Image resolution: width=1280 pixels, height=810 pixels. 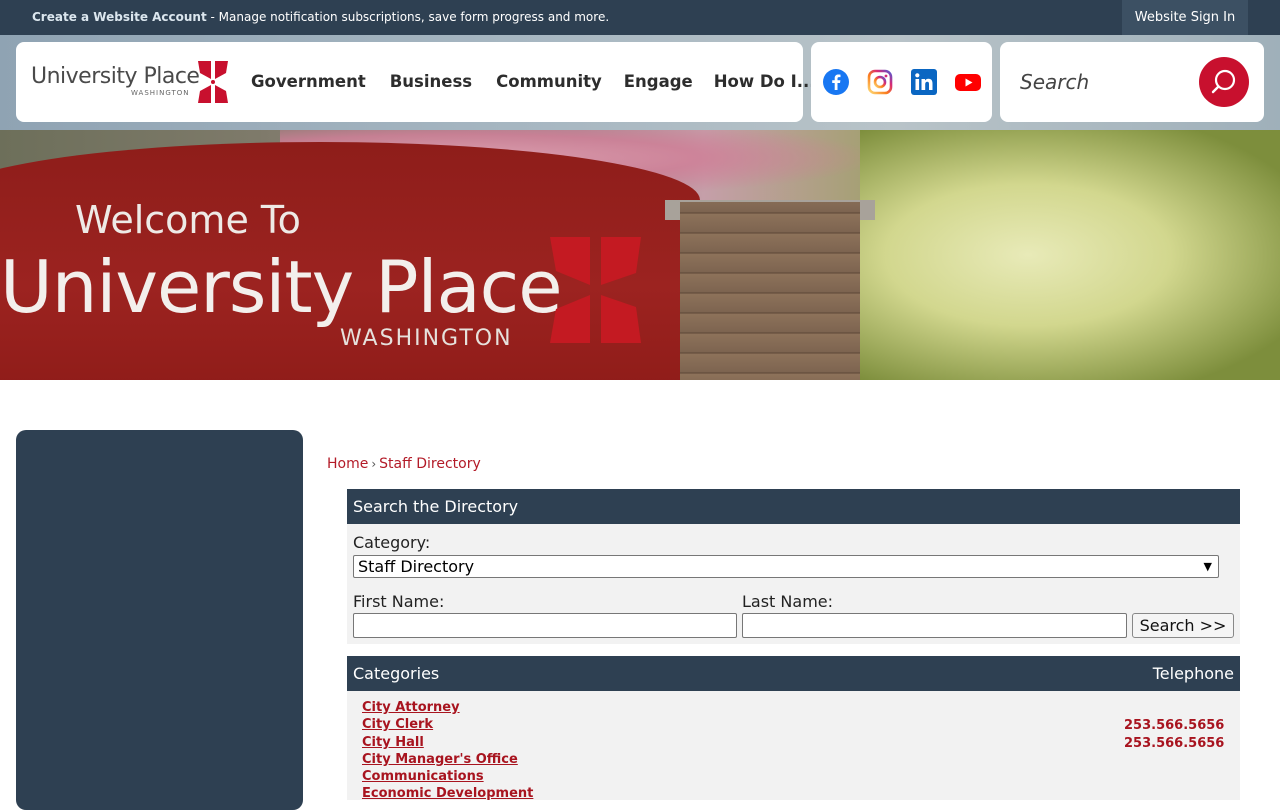 What do you see at coordinates (880, 82) in the screenshot?
I see `instagram-icon` at bounding box center [880, 82].